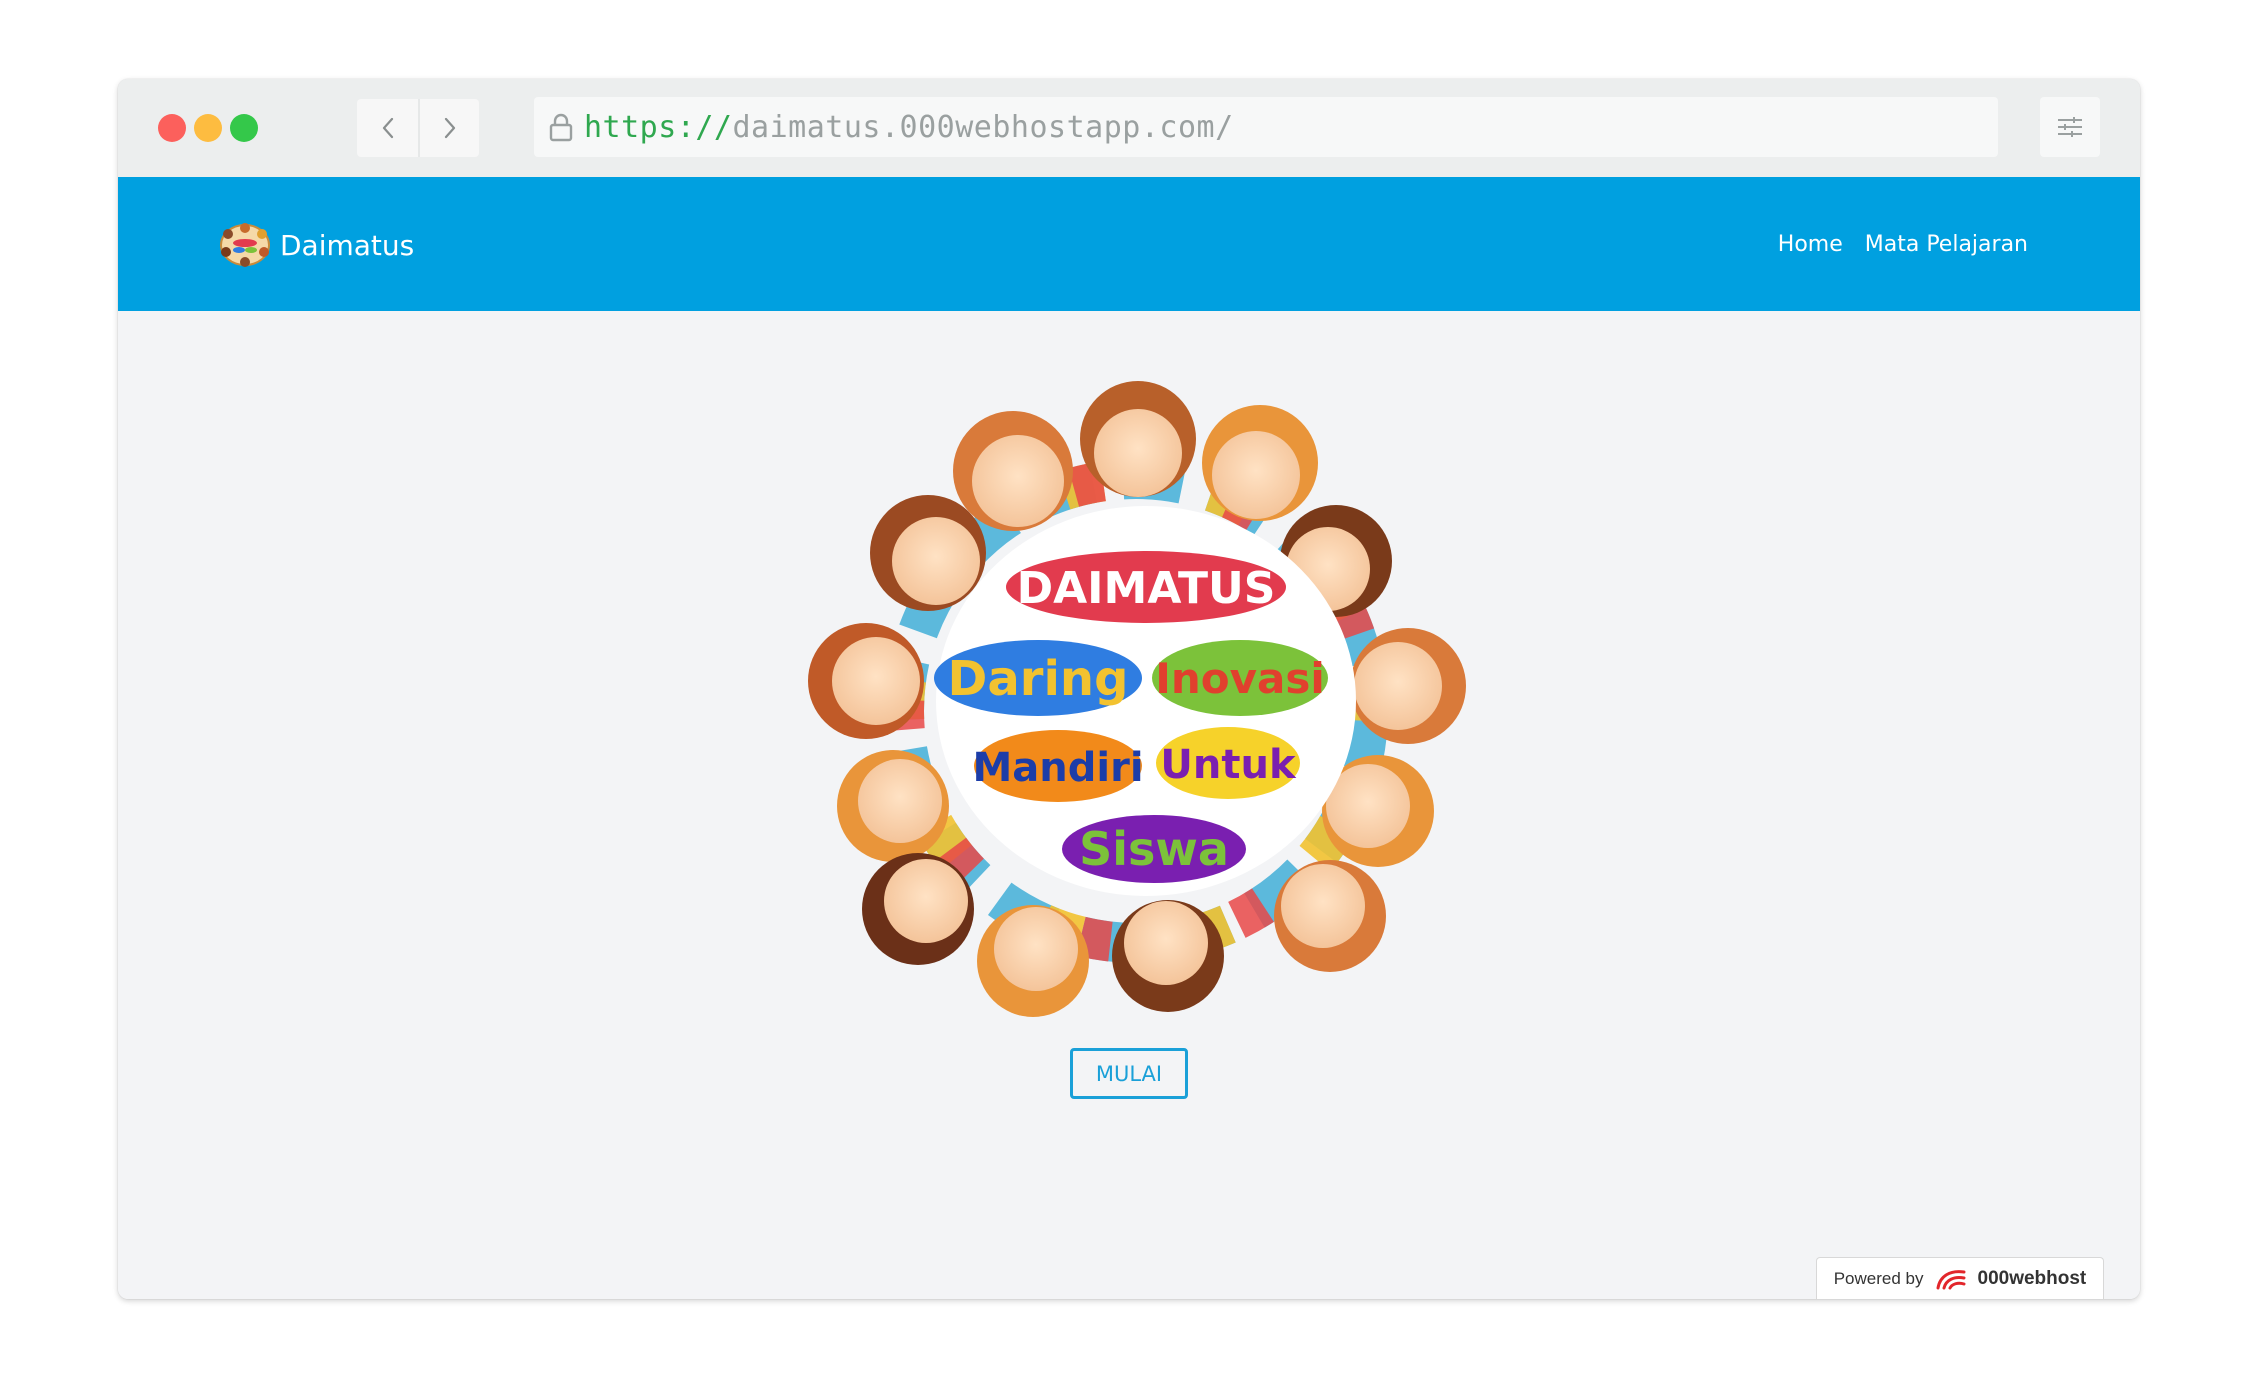 The height and width of the screenshot is (1374, 2250). Describe the element at coordinates (983, 127) in the screenshot. I see `url-host: daimatus.000webhostapp.com/` at that location.